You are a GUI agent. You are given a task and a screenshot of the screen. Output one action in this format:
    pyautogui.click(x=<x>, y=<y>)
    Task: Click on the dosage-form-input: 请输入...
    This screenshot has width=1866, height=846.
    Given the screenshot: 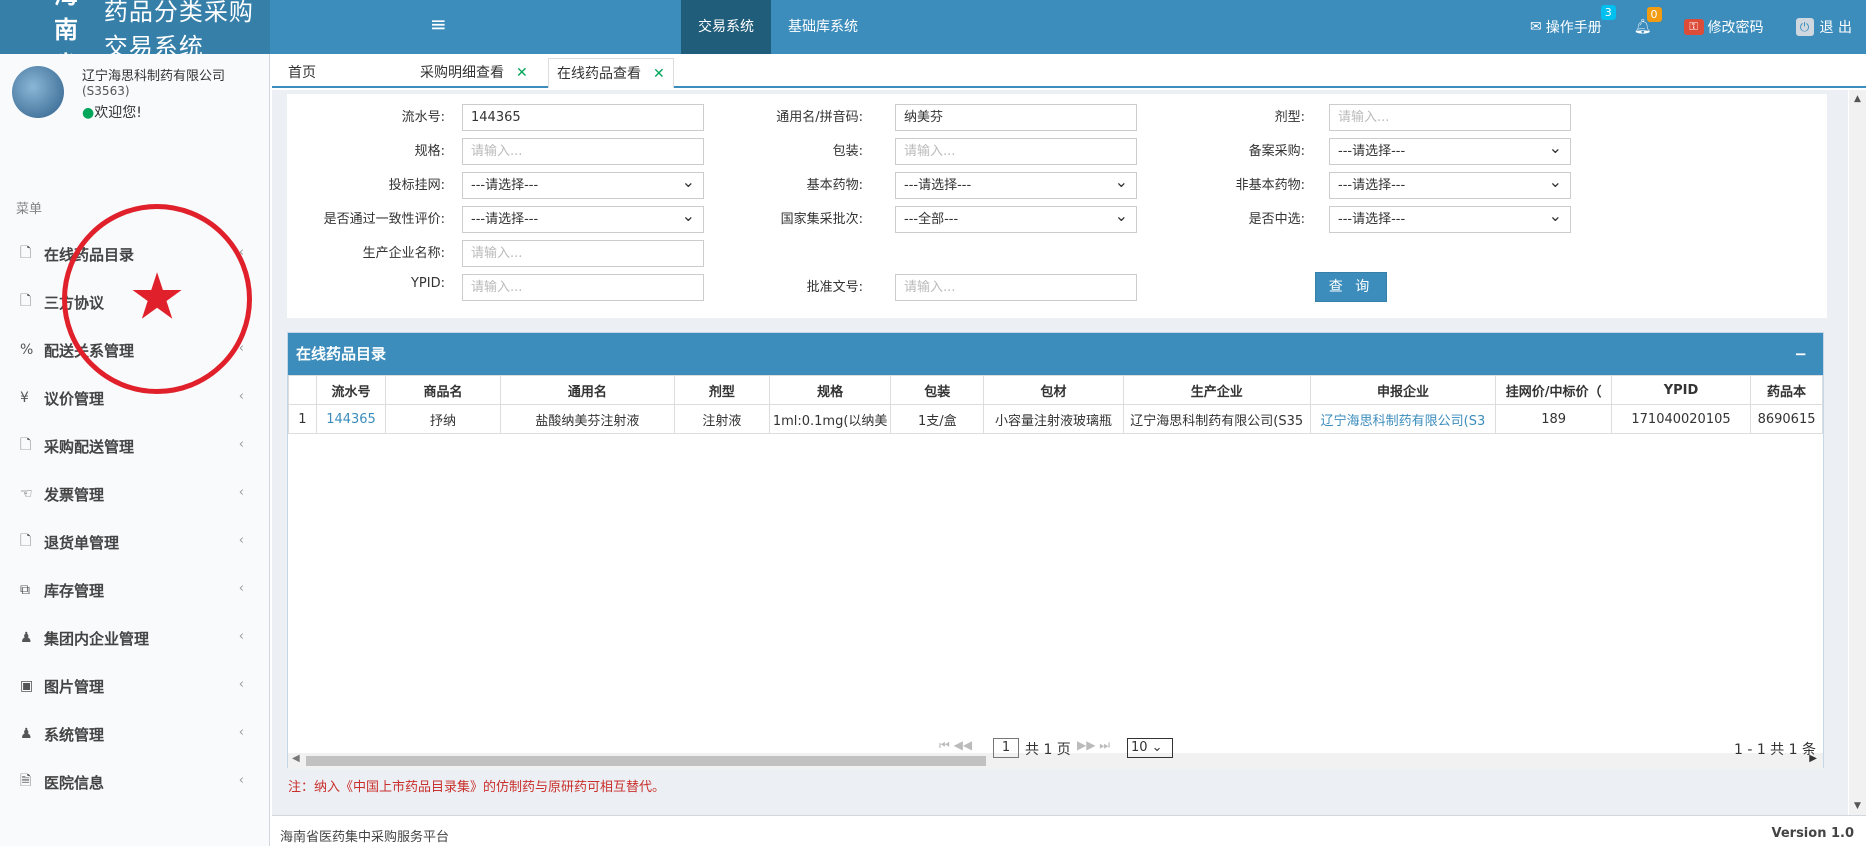 What is the action you would take?
    pyautogui.click(x=1450, y=117)
    